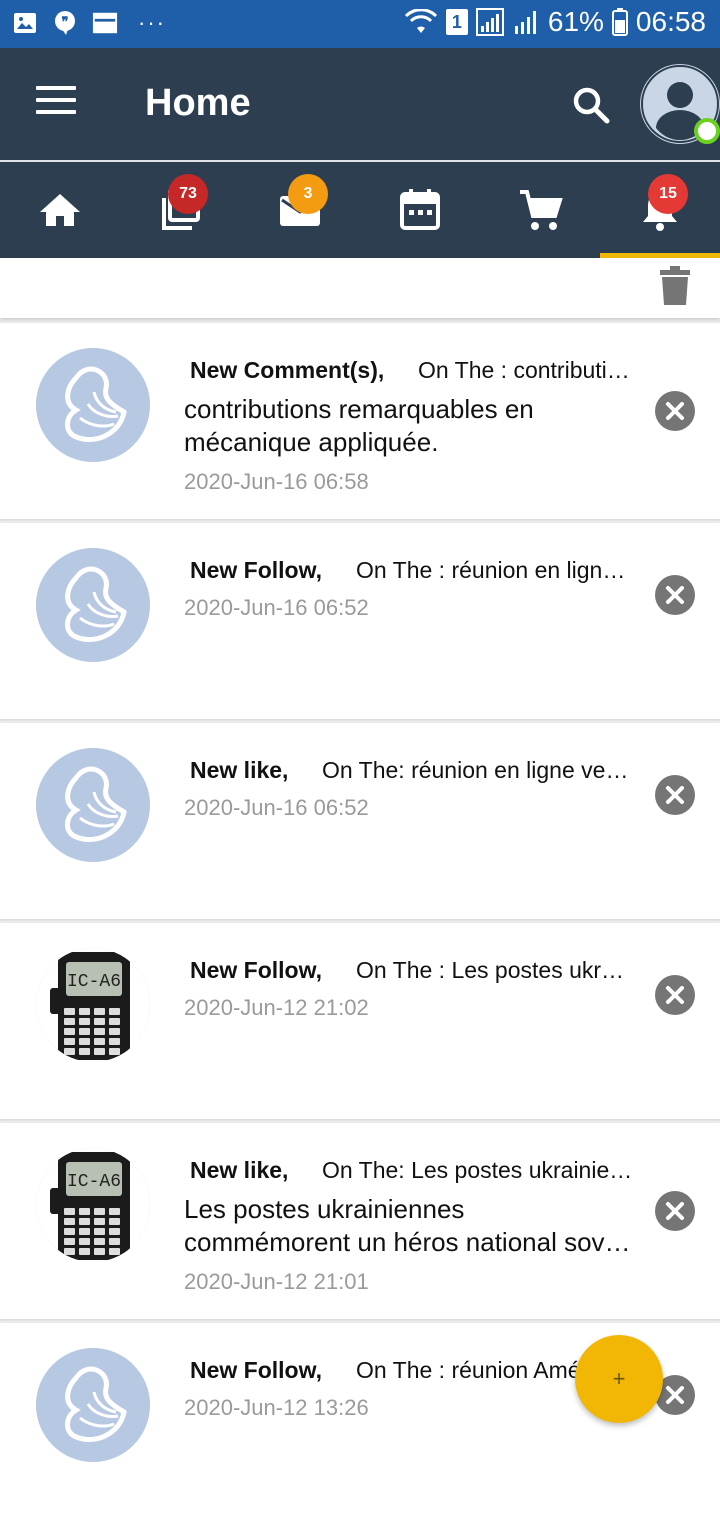 Image resolution: width=720 pixels, height=1519 pixels. Describe the element at coordinates (311, 442) in the screenshot. I see `message-line: mécanique appliquée.` at that location.